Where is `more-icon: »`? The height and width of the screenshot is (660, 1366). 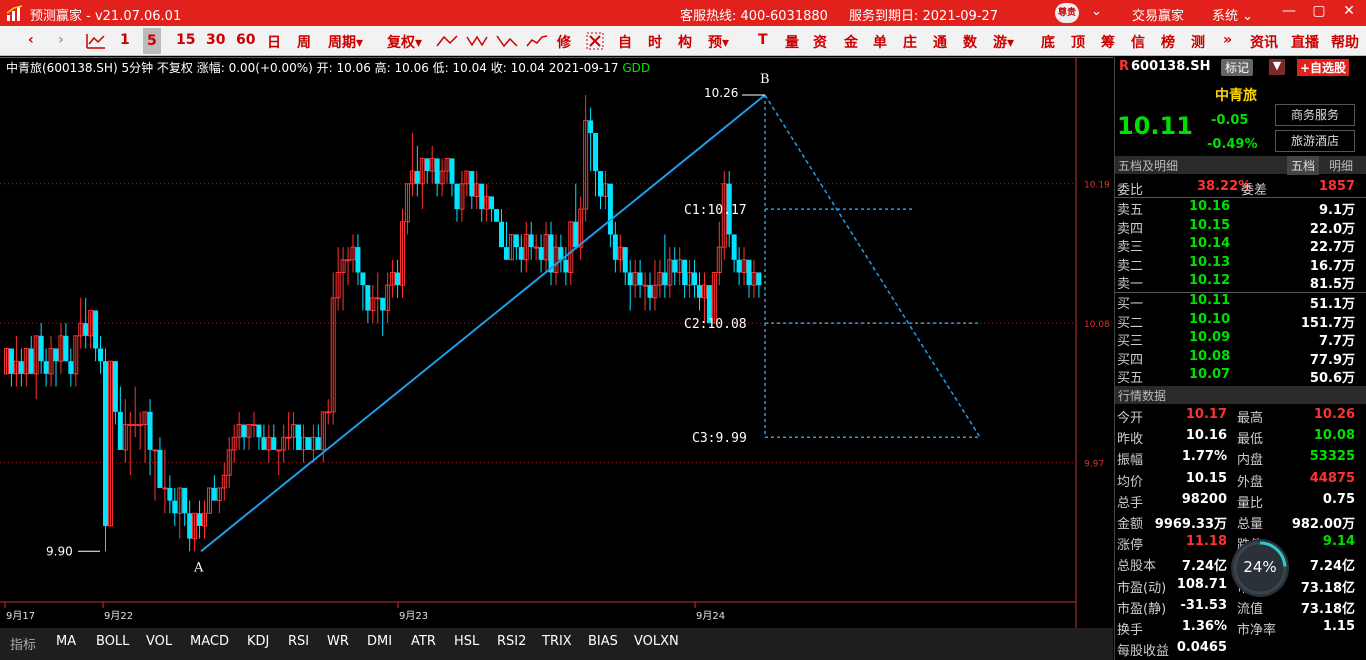 more-icon: » is located at coordinates (1227, 40).